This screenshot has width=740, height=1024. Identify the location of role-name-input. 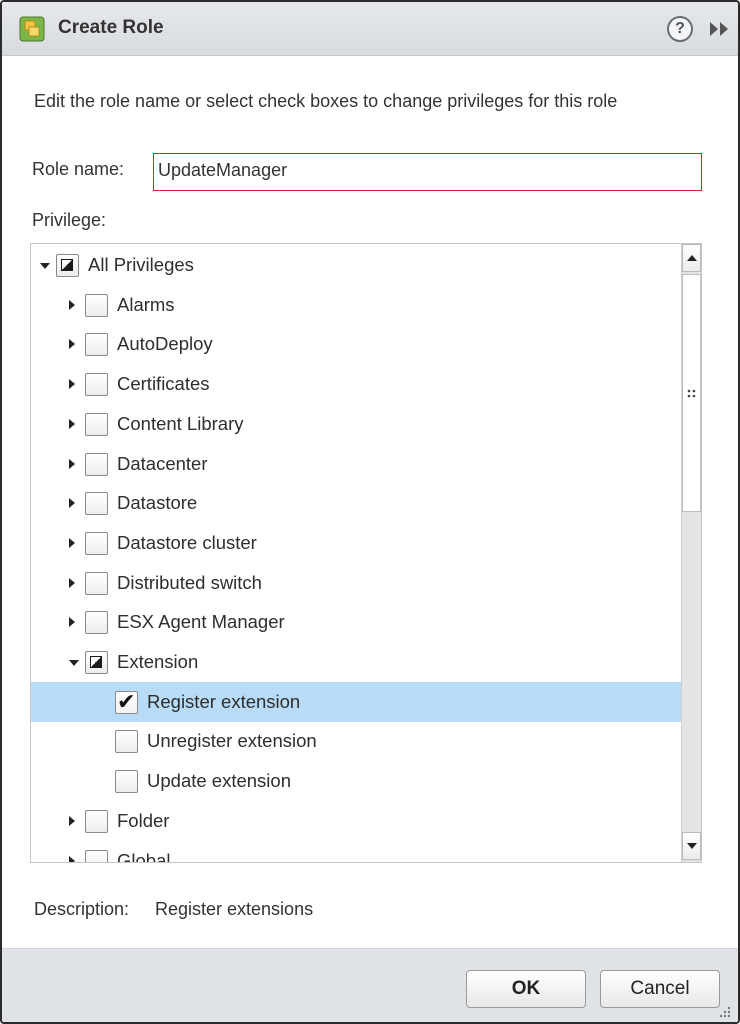
(427, 172).